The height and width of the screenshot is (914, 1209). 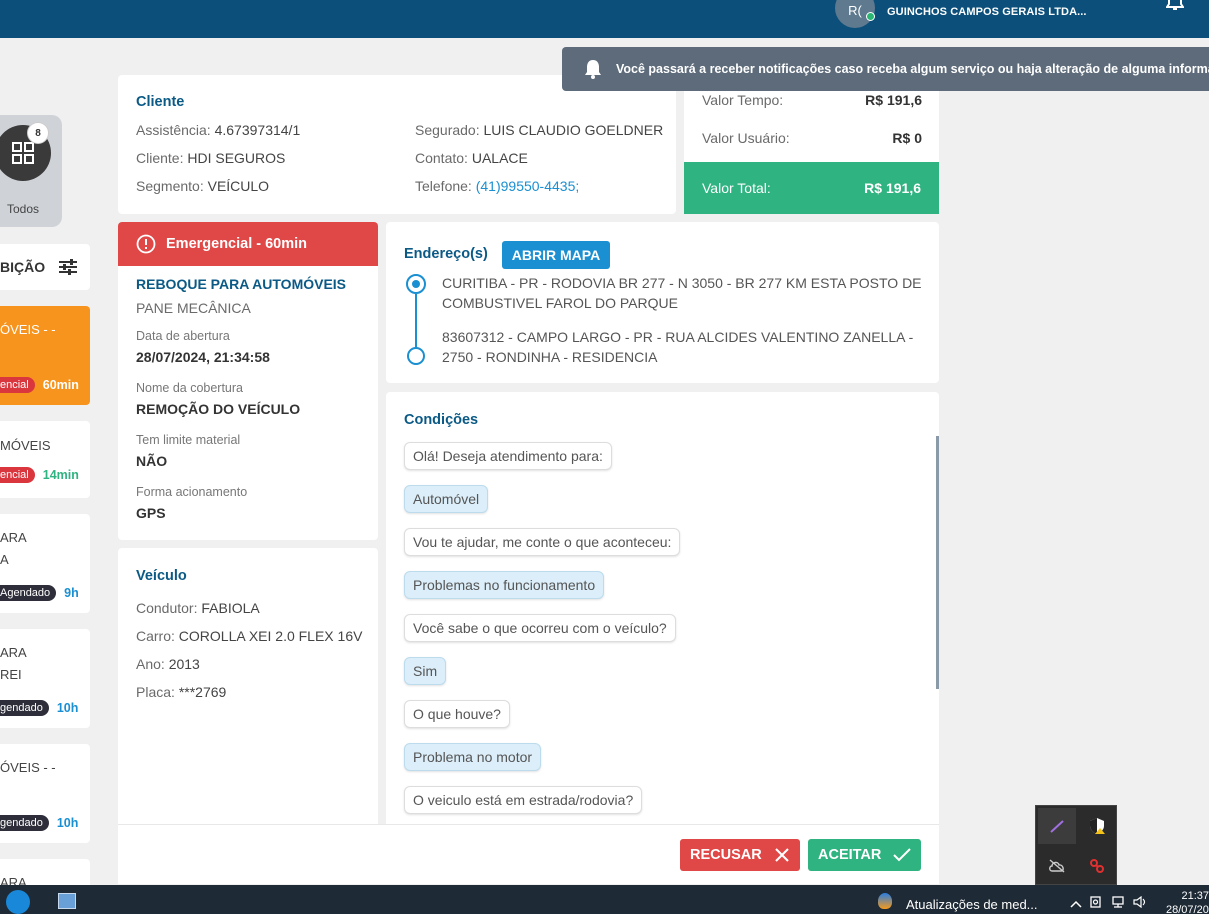 I want to click on todos-label: Todos, so click(x=23, y=209).